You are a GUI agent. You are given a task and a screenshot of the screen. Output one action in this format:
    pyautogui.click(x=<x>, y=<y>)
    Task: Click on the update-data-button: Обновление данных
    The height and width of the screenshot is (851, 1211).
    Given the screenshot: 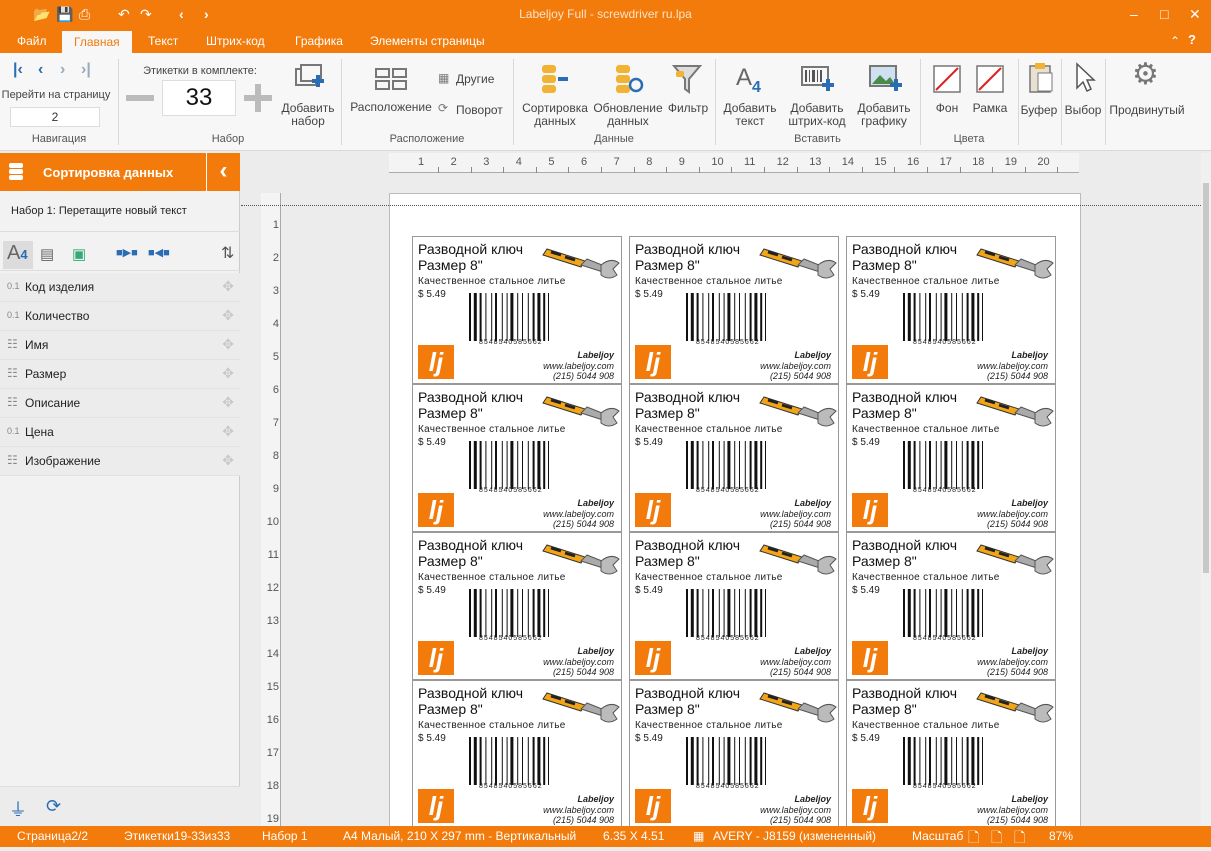 What is the action you would take?
    pyautogui.click(x=628, y=115)
    